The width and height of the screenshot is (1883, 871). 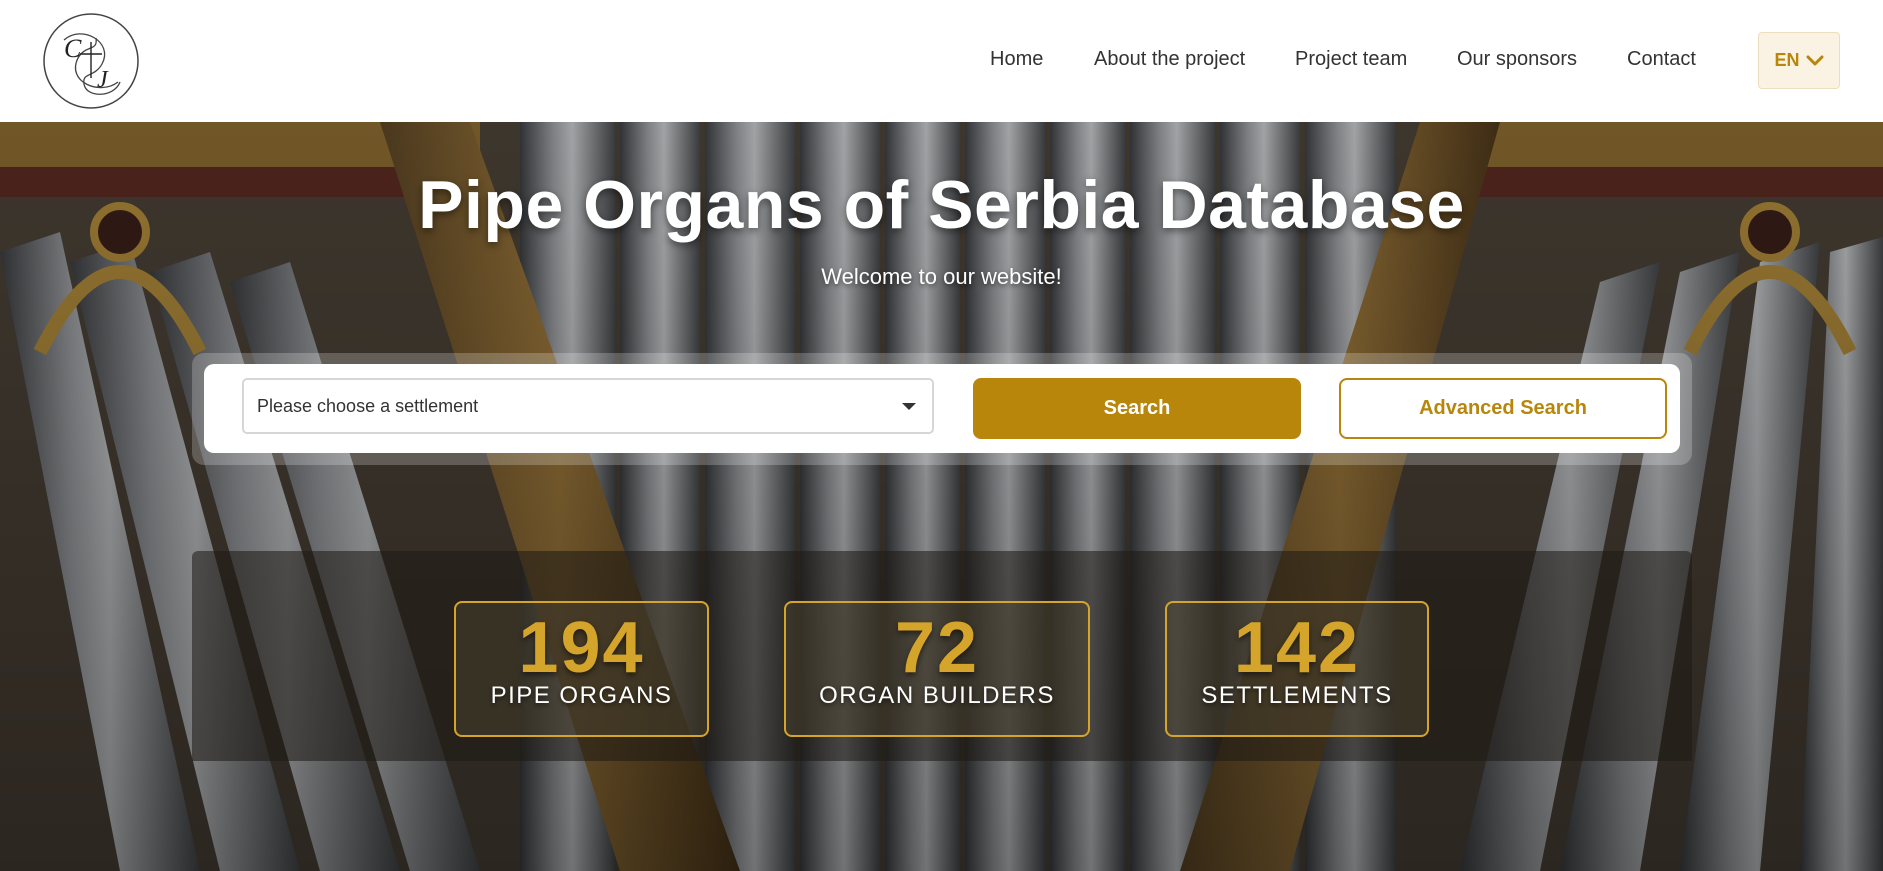 What do you see at coordinates (1169, 59) in the screenshot?
I see `nav-about: About the project` at bounding box center [1169, 59].